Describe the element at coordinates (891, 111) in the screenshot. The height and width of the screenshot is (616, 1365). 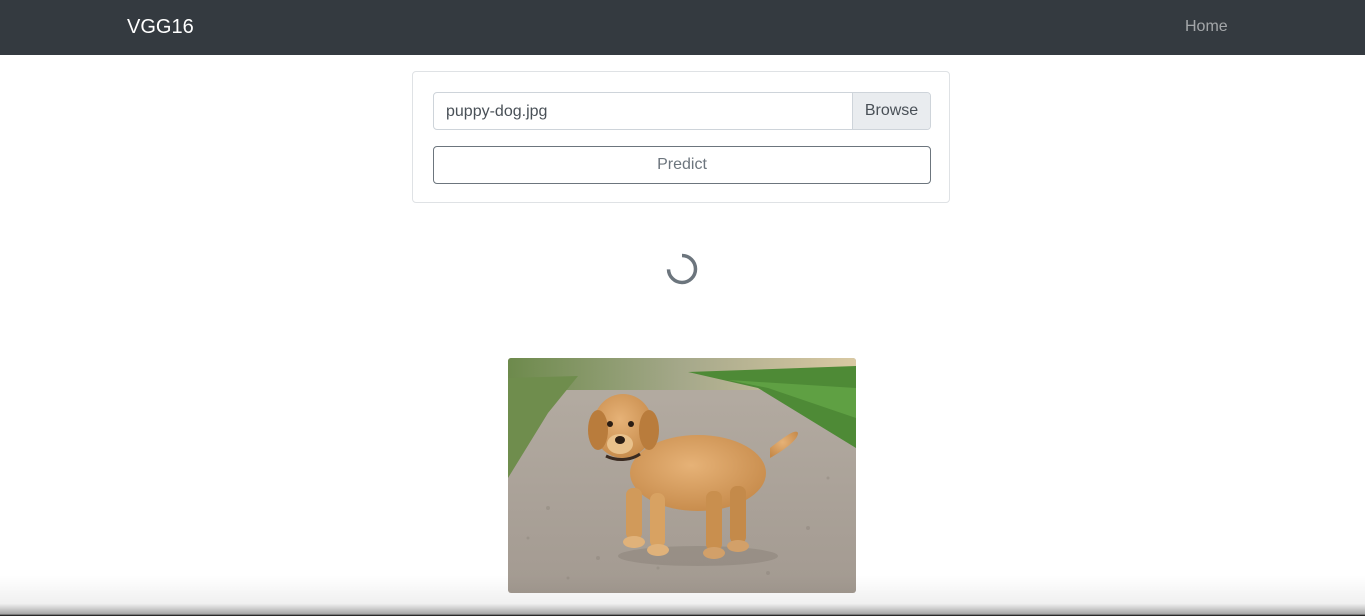
I see `browse-button: Browse` at that location.